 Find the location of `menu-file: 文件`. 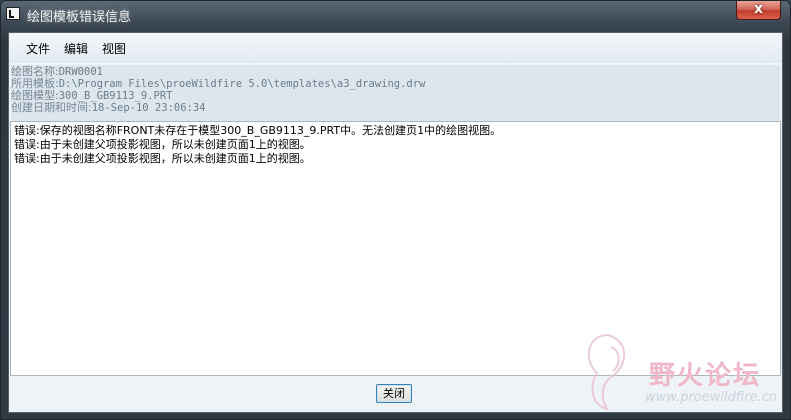

menu-file: 文件 is located at coordinates (38, 48).